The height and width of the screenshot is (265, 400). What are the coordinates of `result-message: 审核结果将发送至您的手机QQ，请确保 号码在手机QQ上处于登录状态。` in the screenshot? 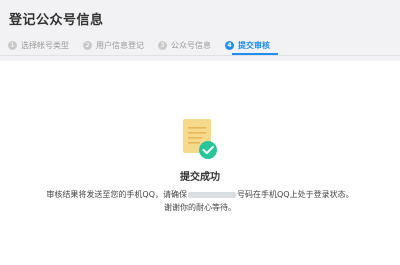 It's located at (200, 194).